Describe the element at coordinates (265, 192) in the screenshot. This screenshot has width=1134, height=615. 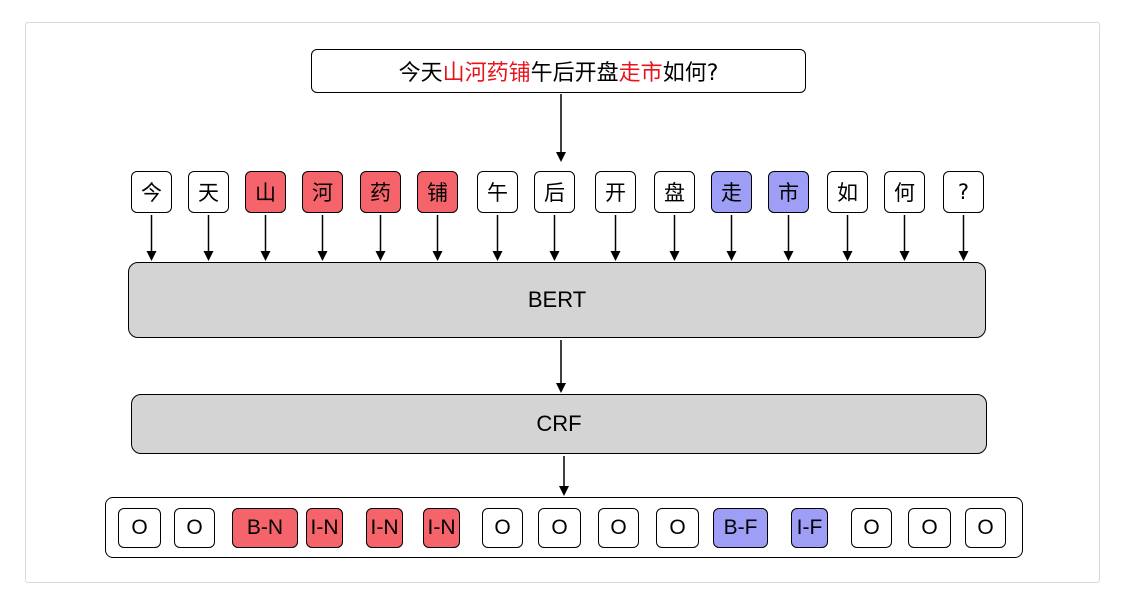
I see `token-box: 山` at that location.